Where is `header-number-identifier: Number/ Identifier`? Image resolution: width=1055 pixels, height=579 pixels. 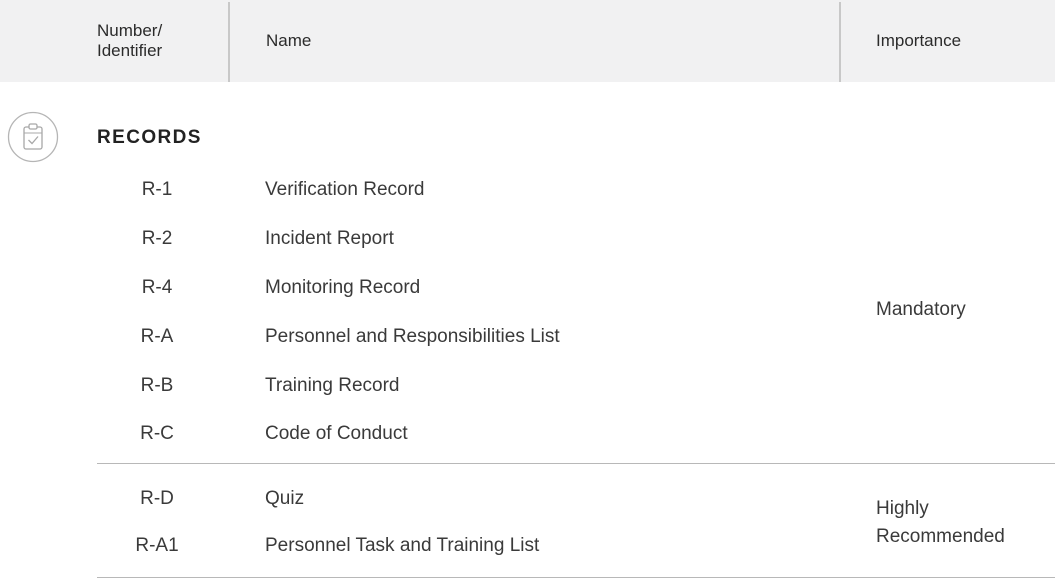 header-number-identifier: Number/ Identifier is located at coordinates (159, 41).